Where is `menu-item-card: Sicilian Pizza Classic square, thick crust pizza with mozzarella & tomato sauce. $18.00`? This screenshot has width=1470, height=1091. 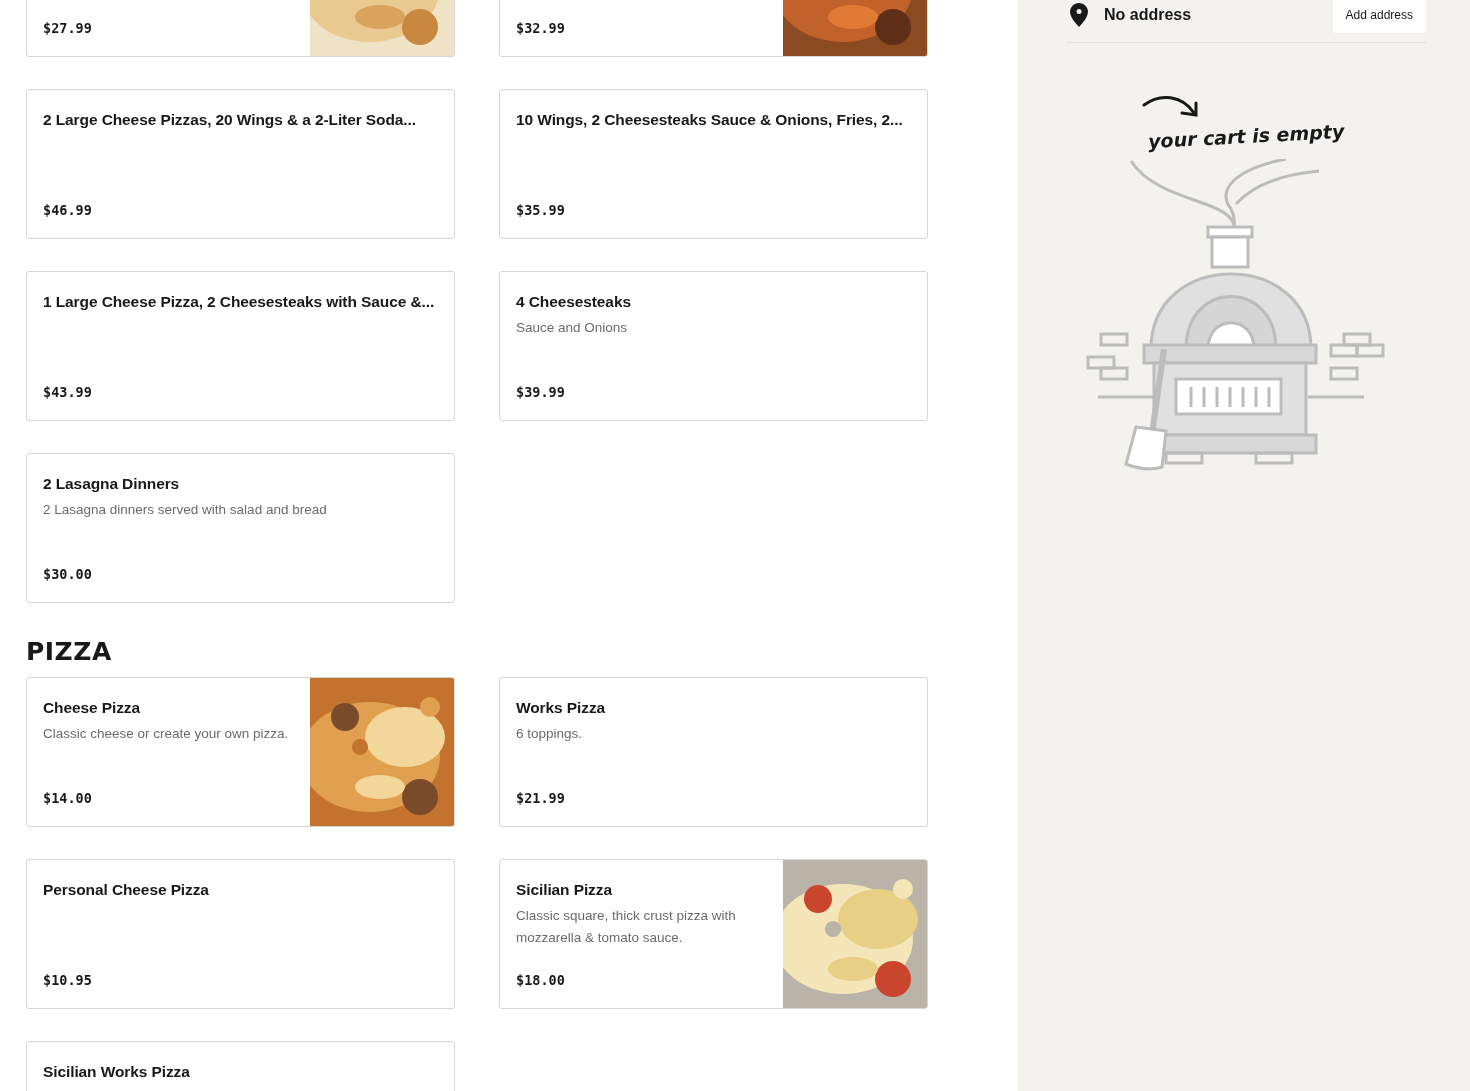 menu-item-card: Sicilian Pizza Classic square, thick crust pizza with mozzarella & tomato sauce. $18.00 is located at coordinates (713, 934).